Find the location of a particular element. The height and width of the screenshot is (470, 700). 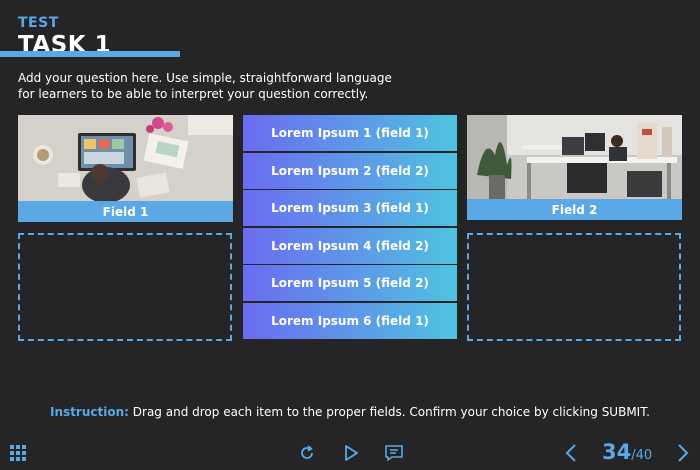

field-1-image is located at coordinates (125, 158).